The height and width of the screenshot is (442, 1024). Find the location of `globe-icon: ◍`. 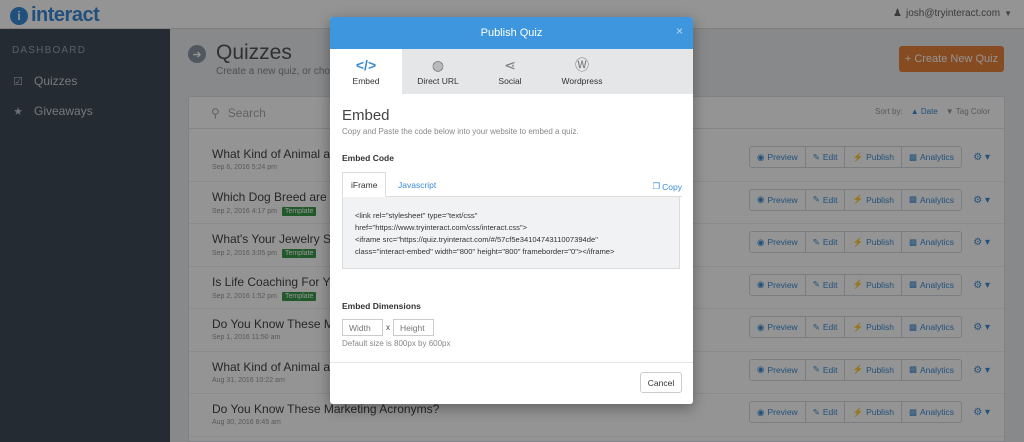

globe-icon: ◍ is located at coordinates (438, 64).